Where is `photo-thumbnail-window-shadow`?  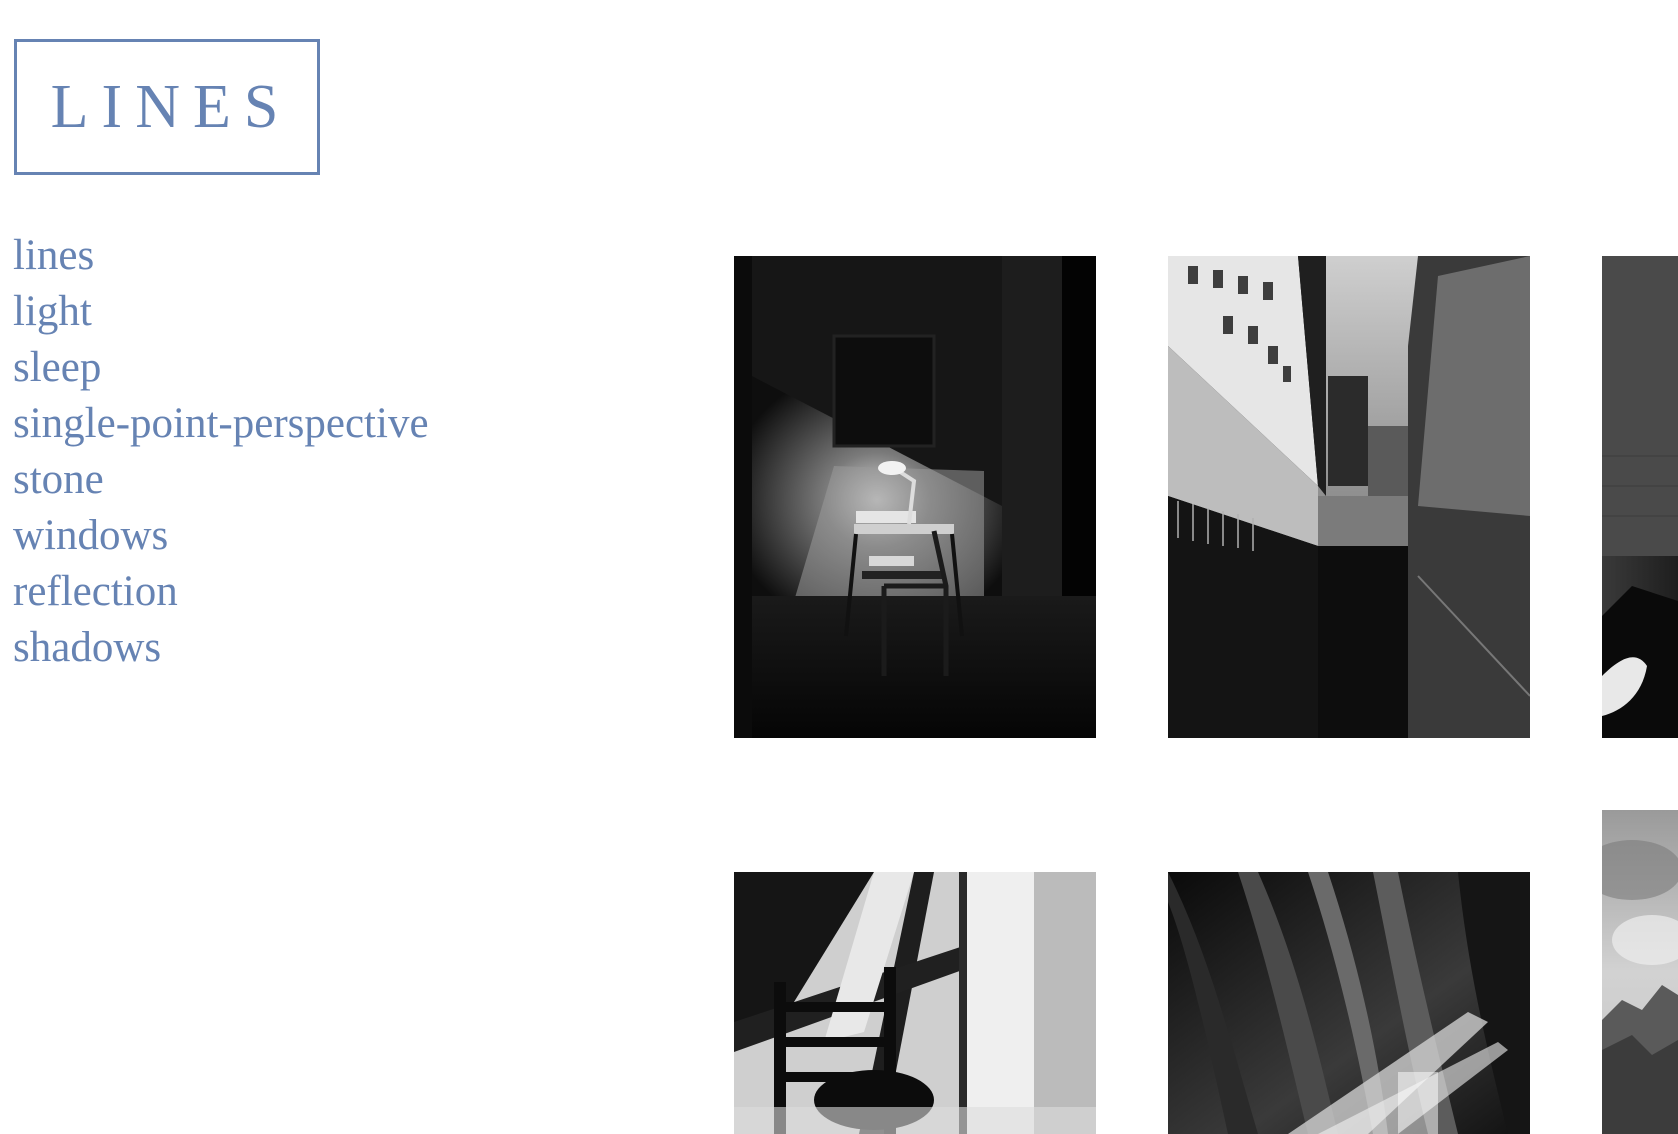
photo-thumbnail-window-shadow is located at coordinates (915, 1003).